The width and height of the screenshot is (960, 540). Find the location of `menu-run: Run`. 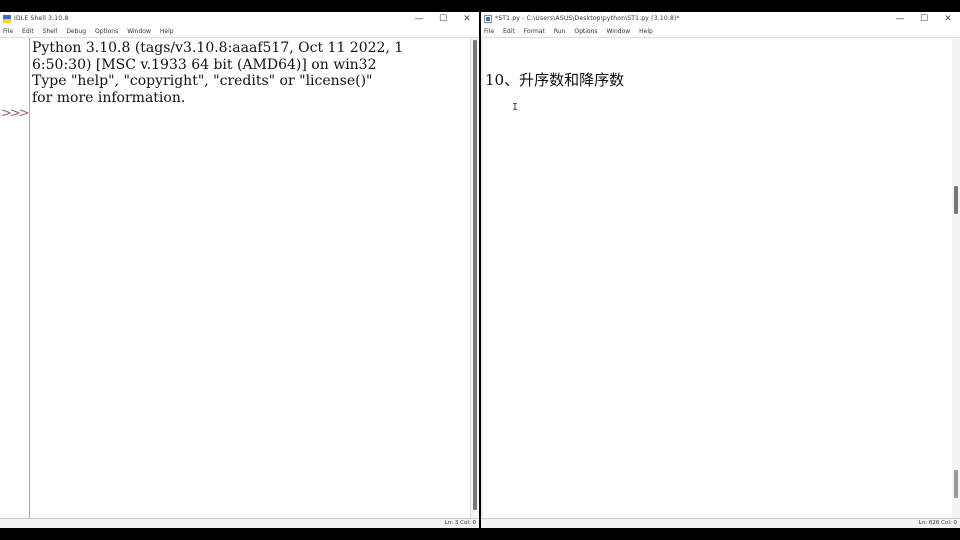

menu-run: Run is located at coordinates (560, 31).